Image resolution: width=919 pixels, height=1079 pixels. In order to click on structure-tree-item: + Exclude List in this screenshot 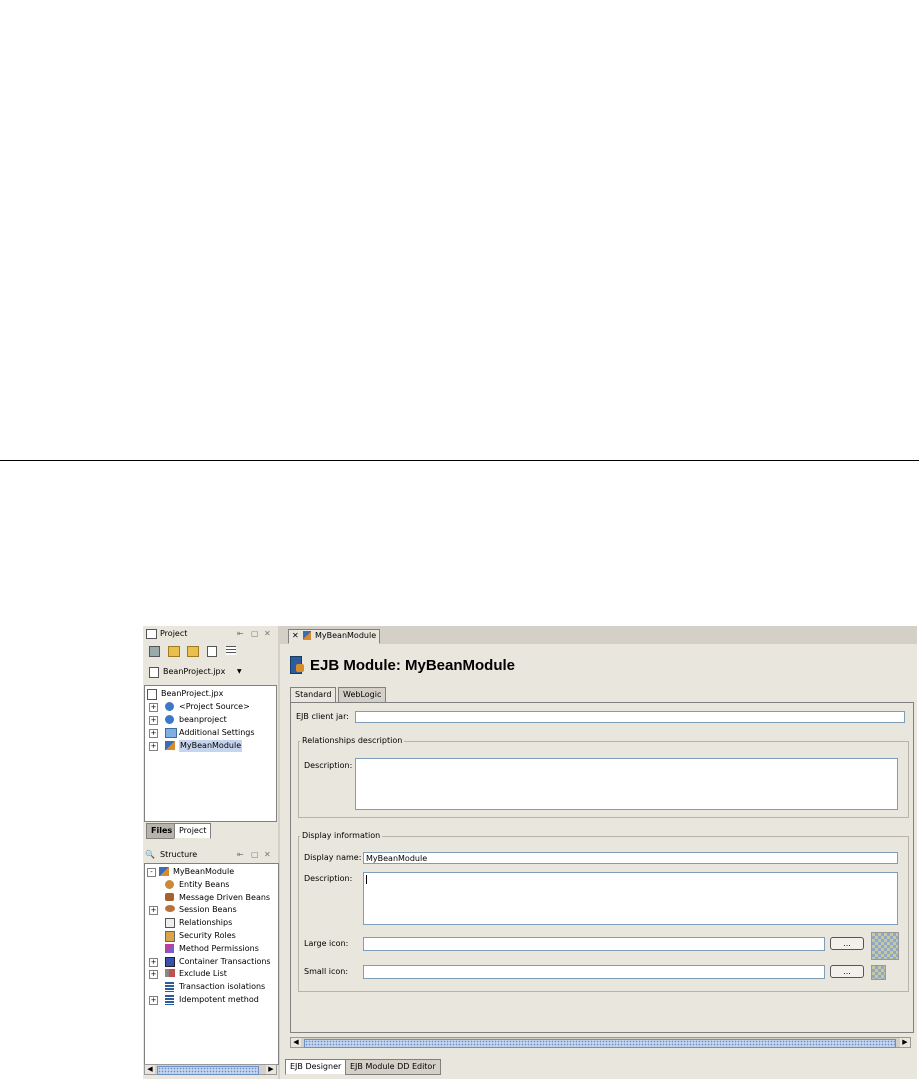, I will do `click(211, 974)`.